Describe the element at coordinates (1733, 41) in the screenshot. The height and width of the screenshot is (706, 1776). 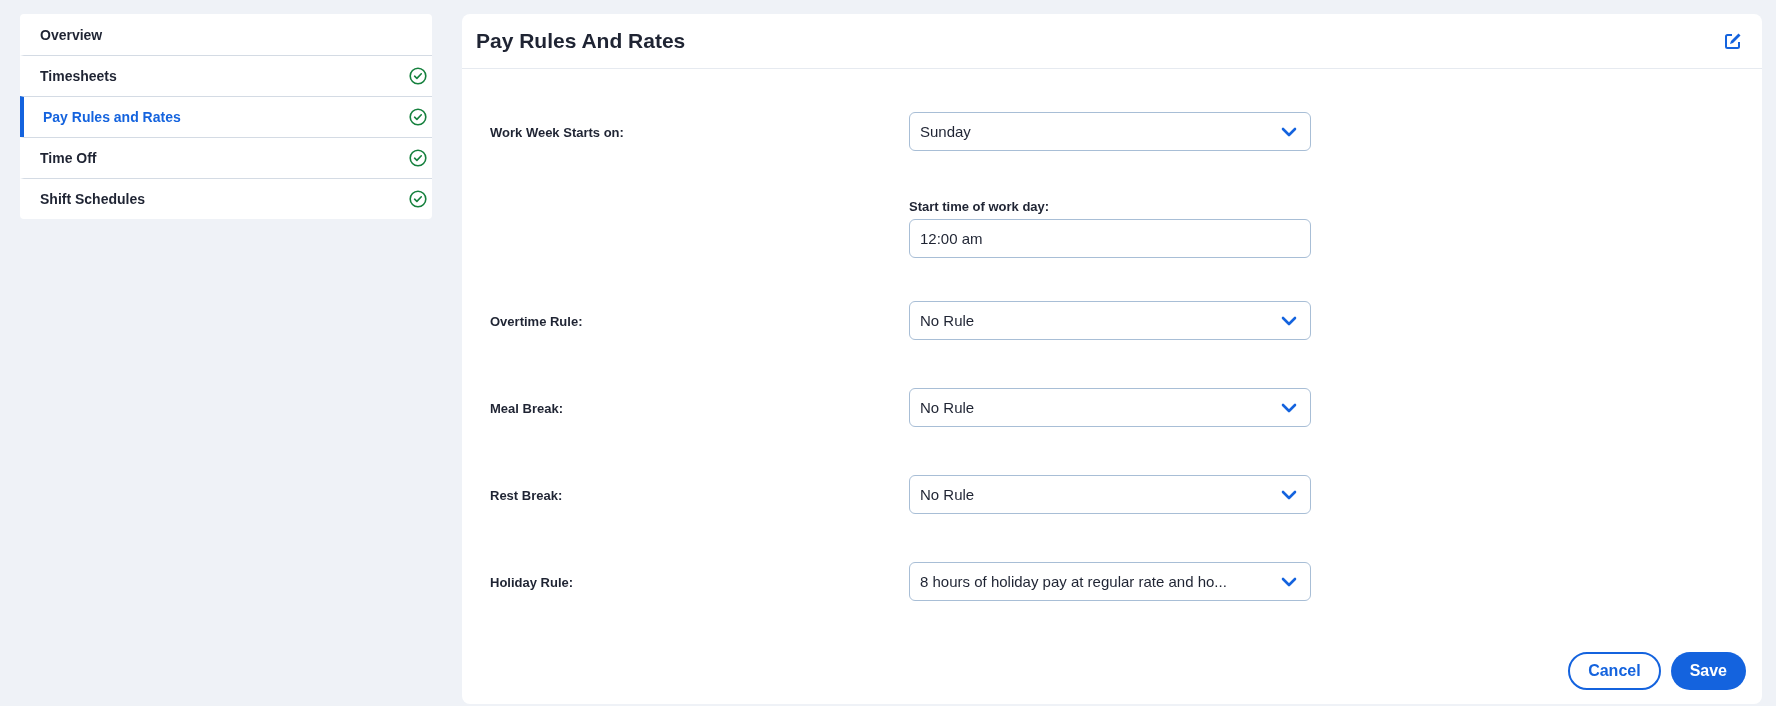
I see `edit-icon` at that location.